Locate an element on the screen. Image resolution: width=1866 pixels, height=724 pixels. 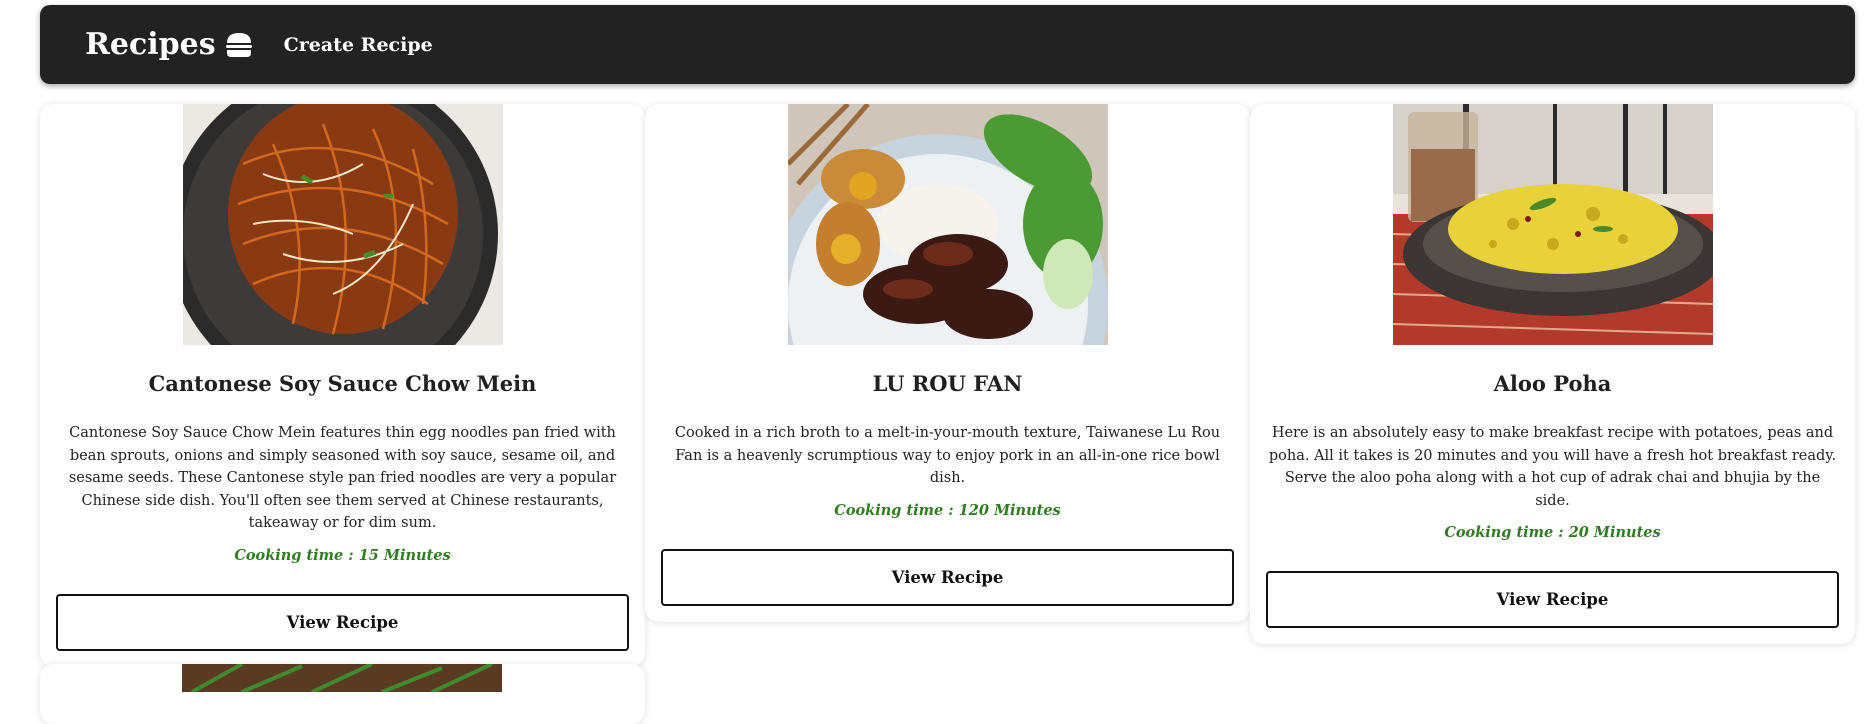
recipe-image-aloo-poha is located at coordinates (1552, 224).